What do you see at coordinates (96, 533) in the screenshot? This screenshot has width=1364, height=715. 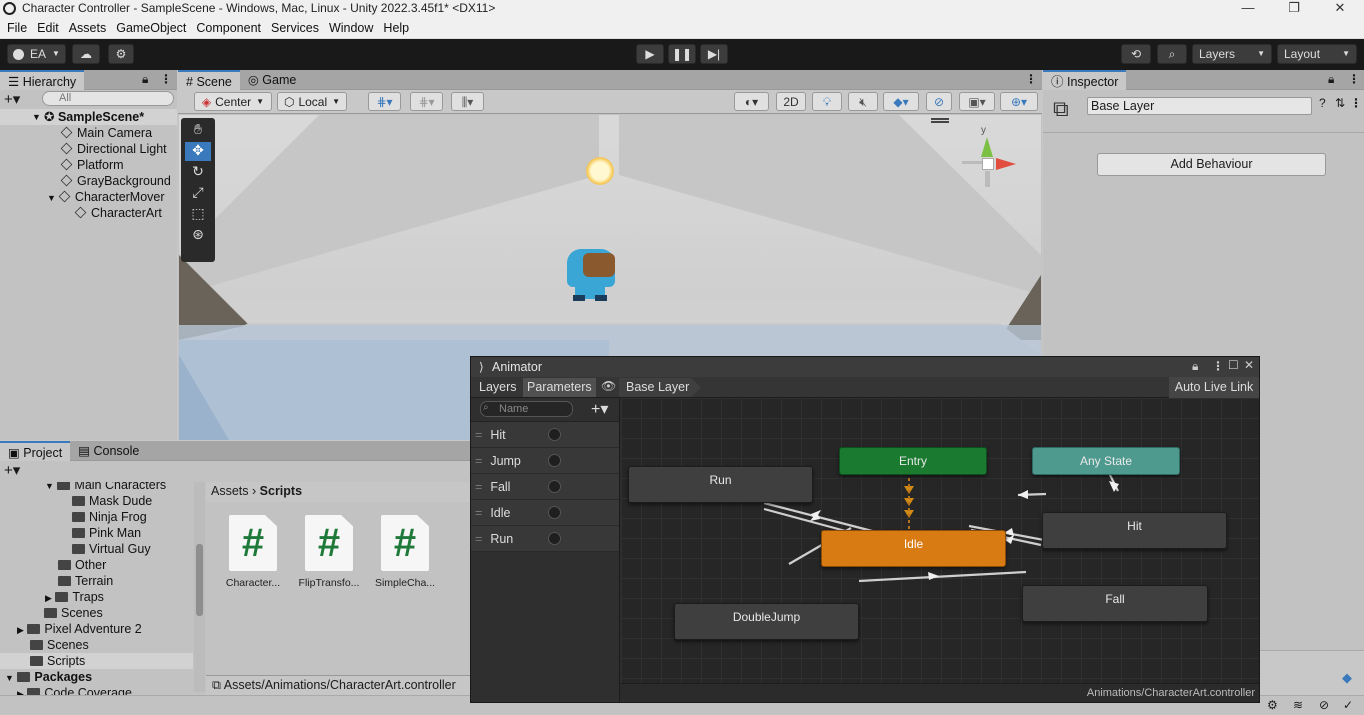 I see `folder-item: Pink Man` at bounding box center [96, 533].